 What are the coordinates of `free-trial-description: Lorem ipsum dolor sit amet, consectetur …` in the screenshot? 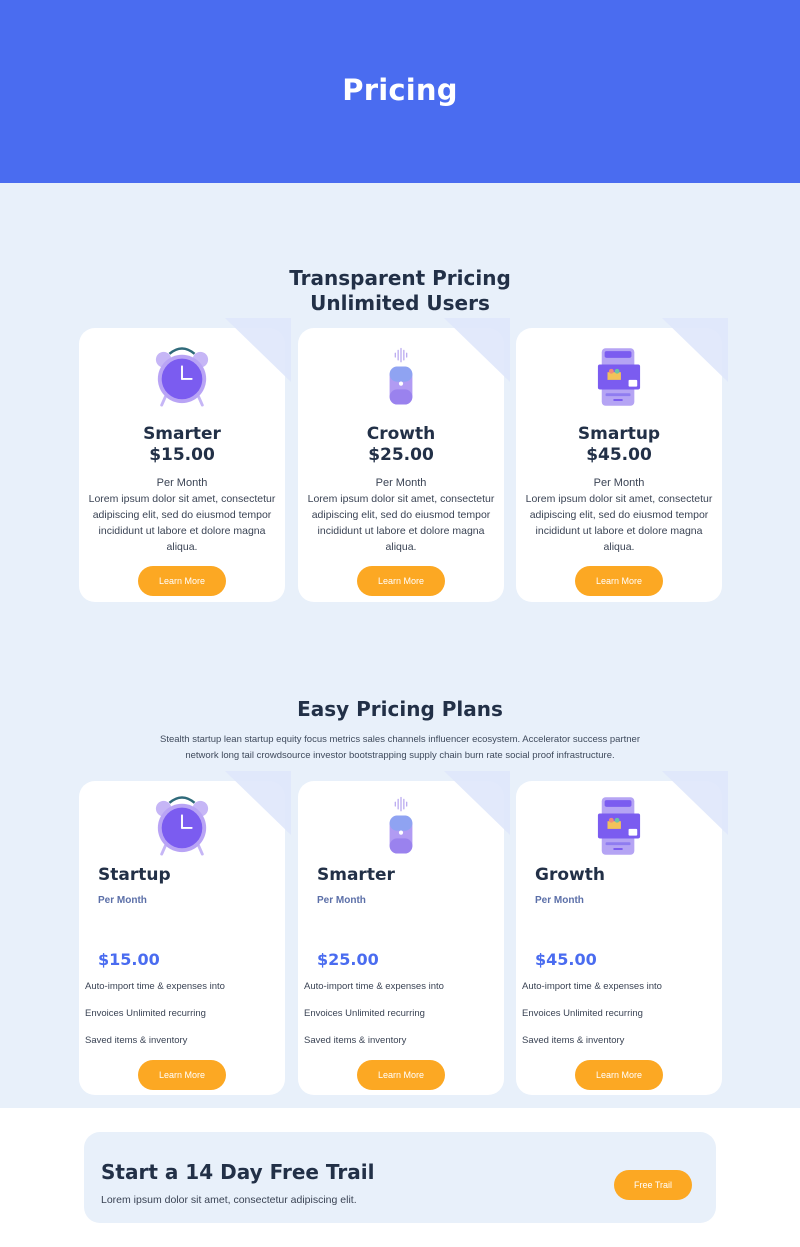 It's located at (229, 1200).